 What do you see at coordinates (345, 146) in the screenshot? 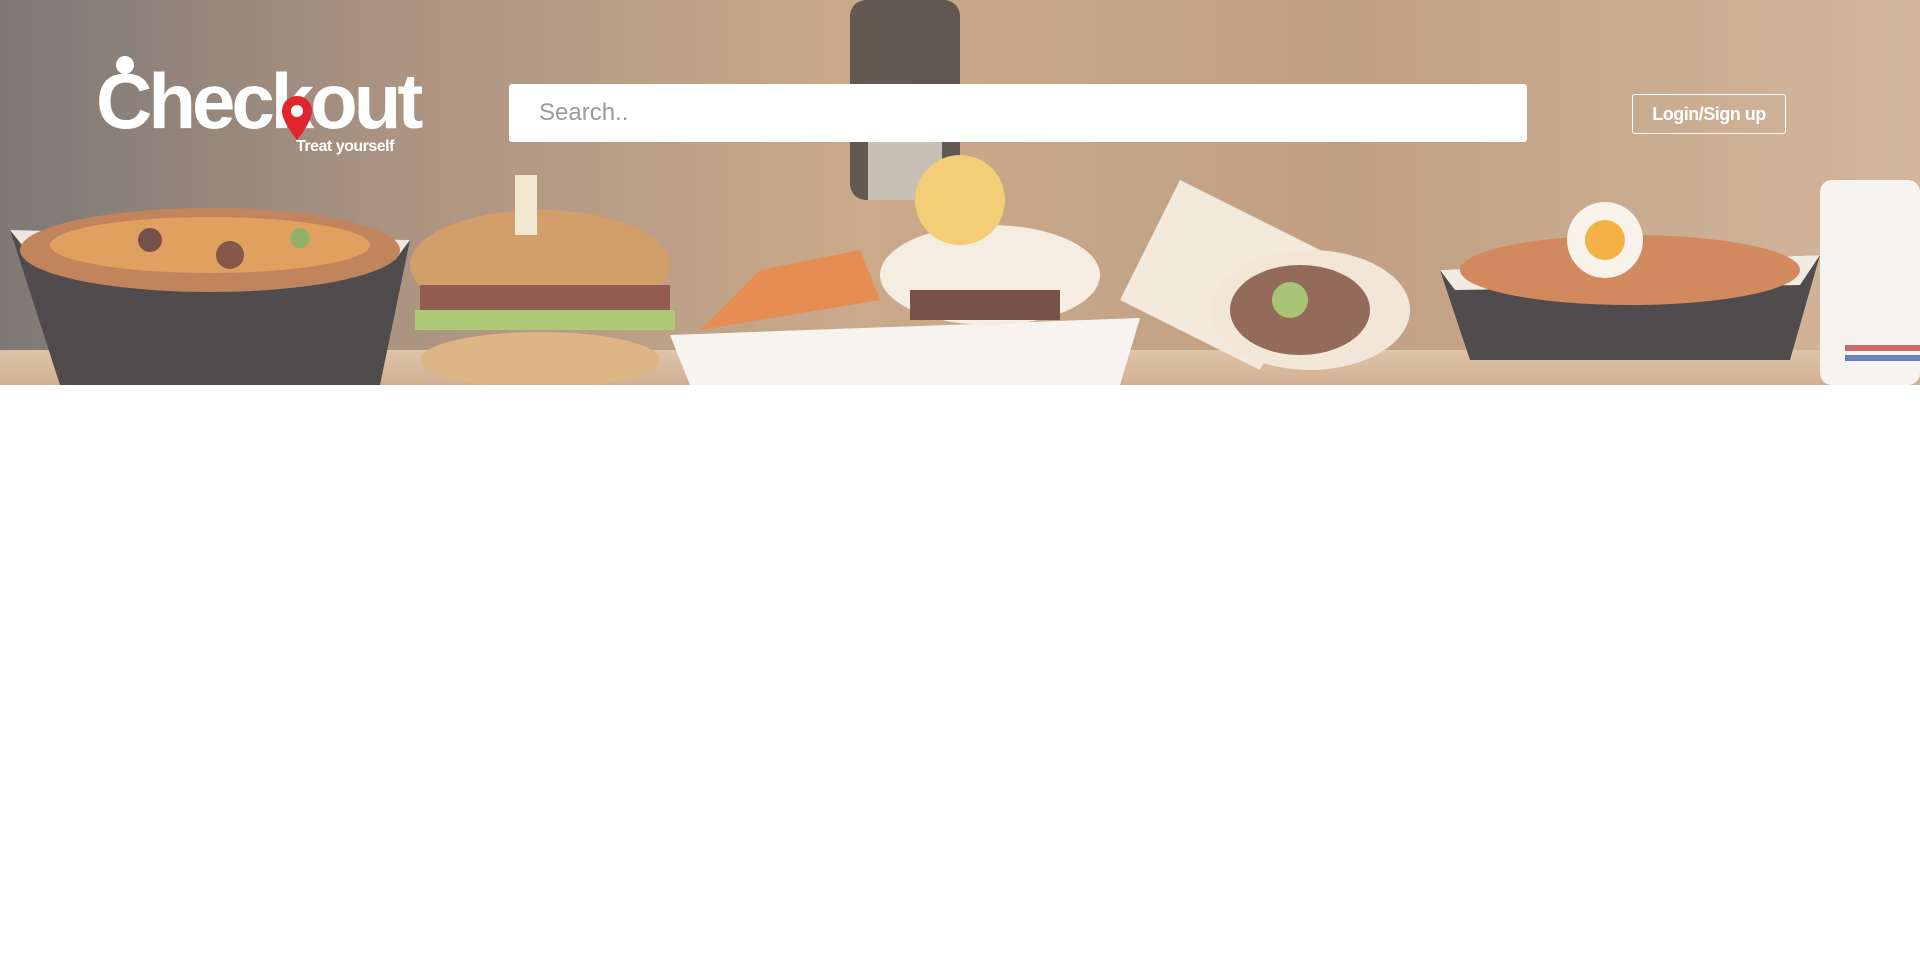
I see `logo-tagline: Treat yourself` at bounding box center [345, 146].